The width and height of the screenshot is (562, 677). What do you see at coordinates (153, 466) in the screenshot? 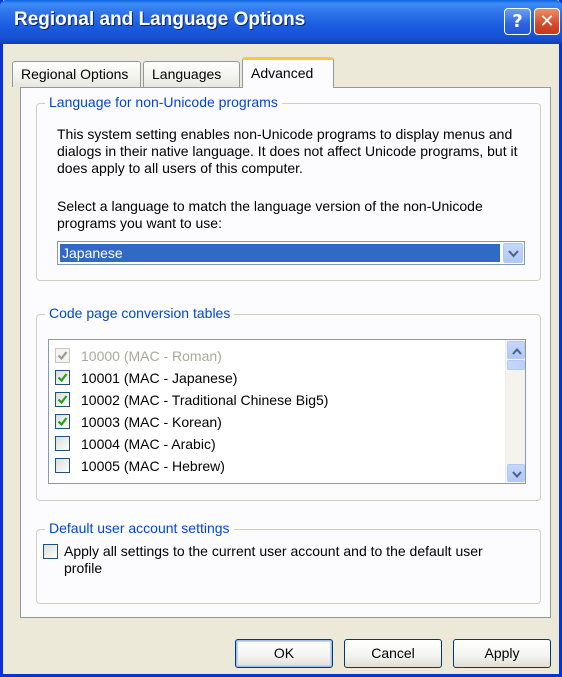
I see `list-item-label: 10005 (MAC - Hebrew)` at bounding box center [153, 466].